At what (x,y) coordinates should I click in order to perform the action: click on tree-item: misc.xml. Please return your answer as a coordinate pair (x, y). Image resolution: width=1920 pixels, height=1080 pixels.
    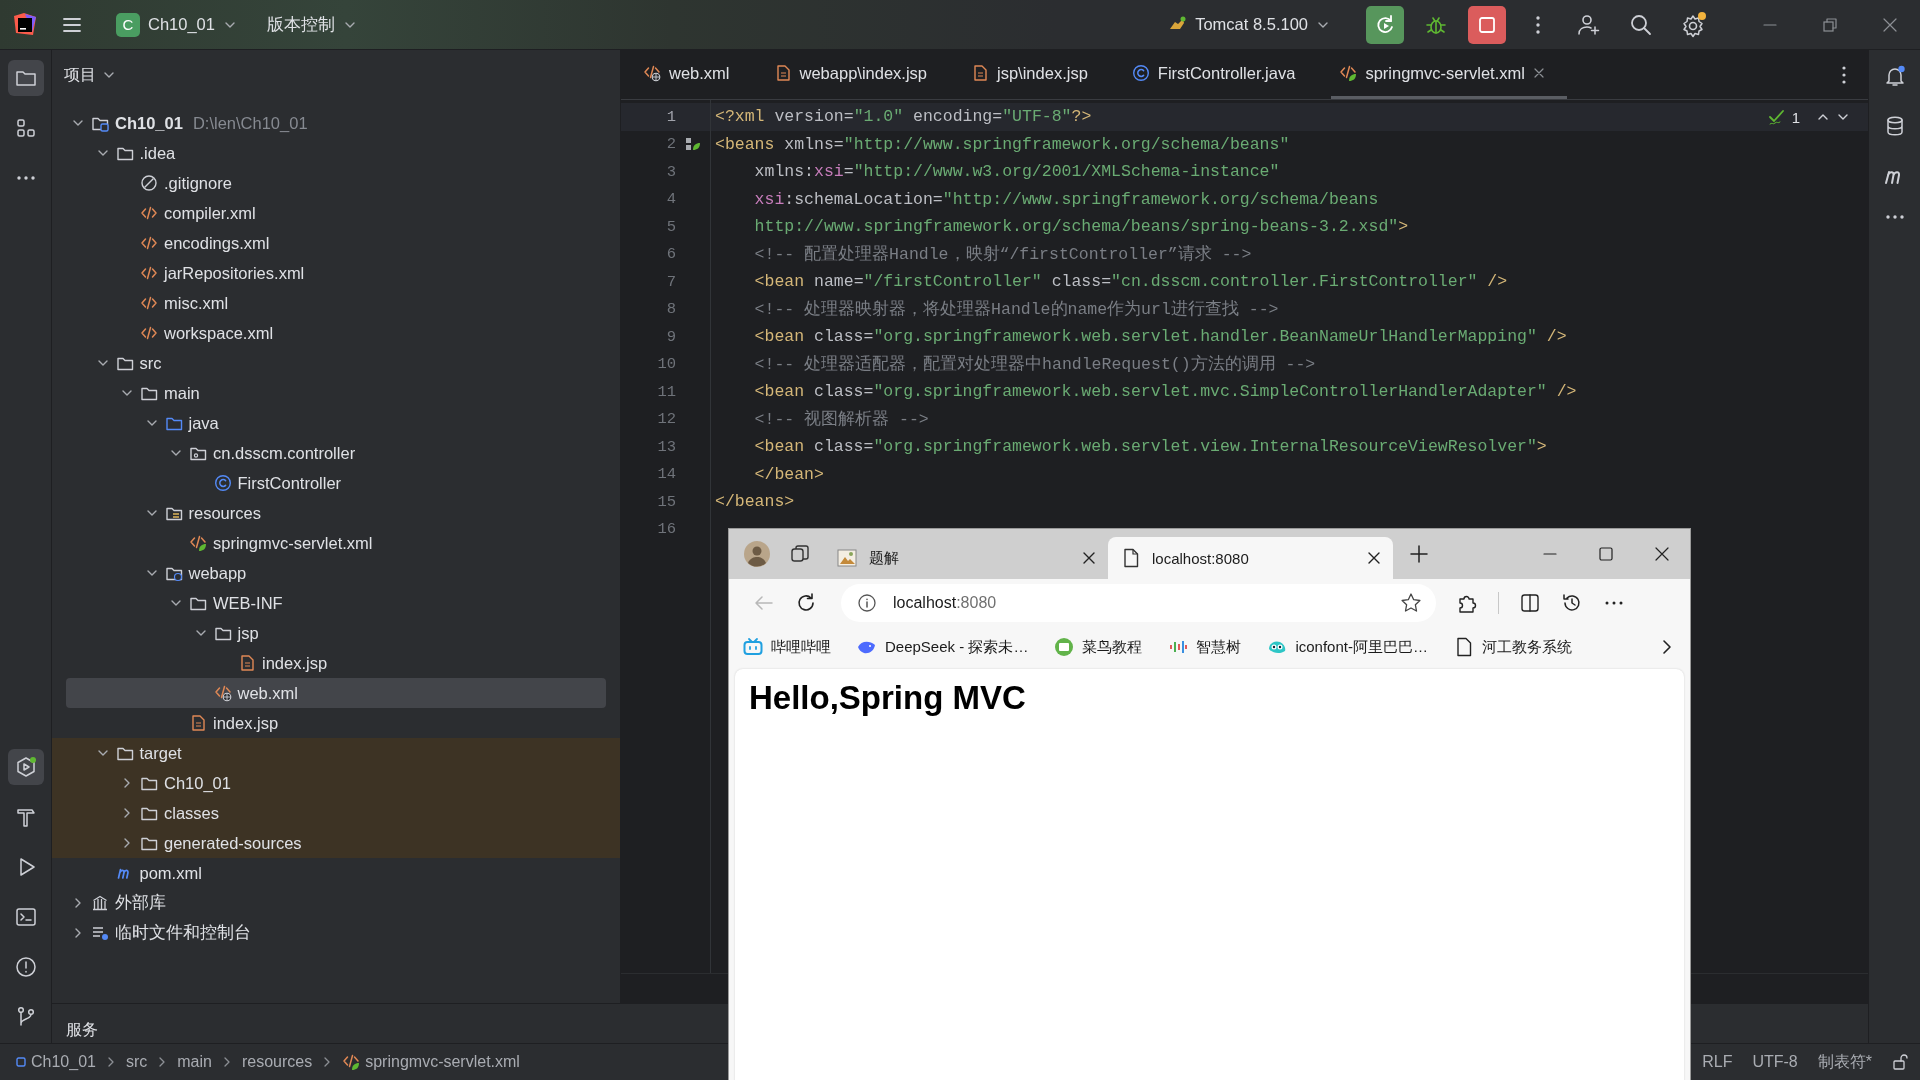
    Looking at the image, I should click on (336, 303).